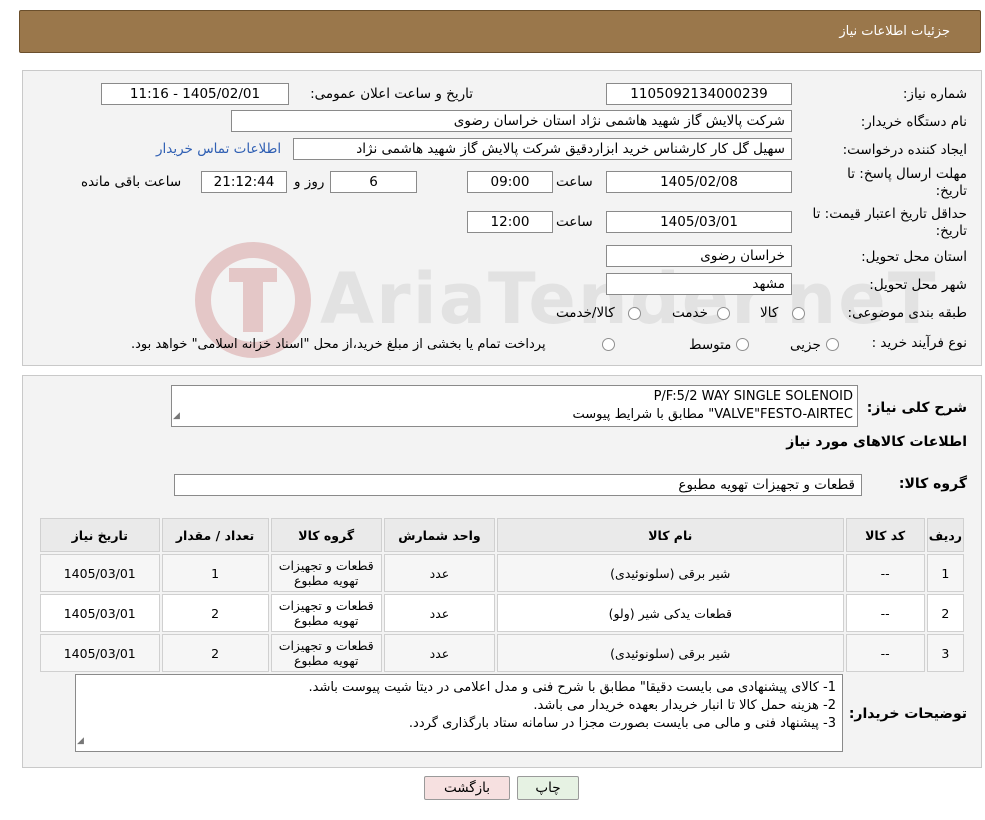 The width and height of the screenshot is (985, 820). What do you see at coordinates (894, 31) in the screenshot?
I see `page-title: جزئیات اطلاعات نیاز` at bounding box center [894, 31].